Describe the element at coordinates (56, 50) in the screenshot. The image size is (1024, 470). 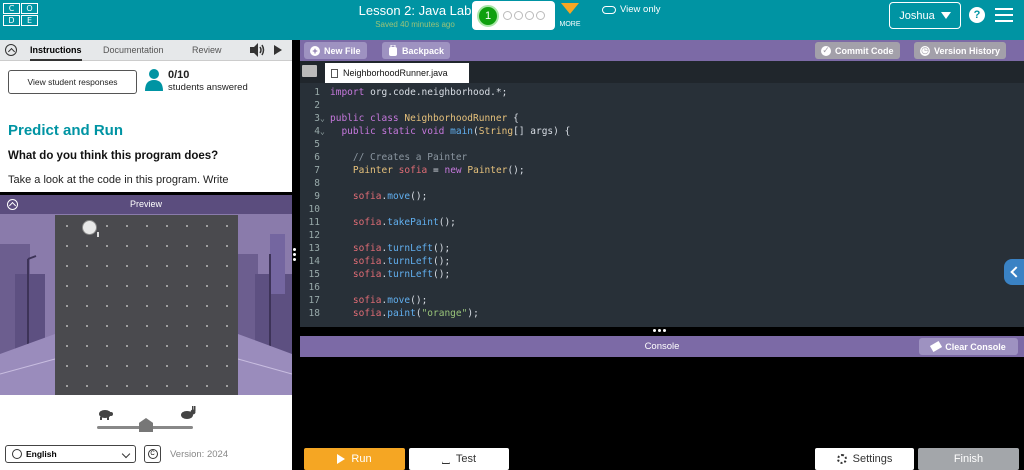
I see `tab-instructions: Instructions` at that location.